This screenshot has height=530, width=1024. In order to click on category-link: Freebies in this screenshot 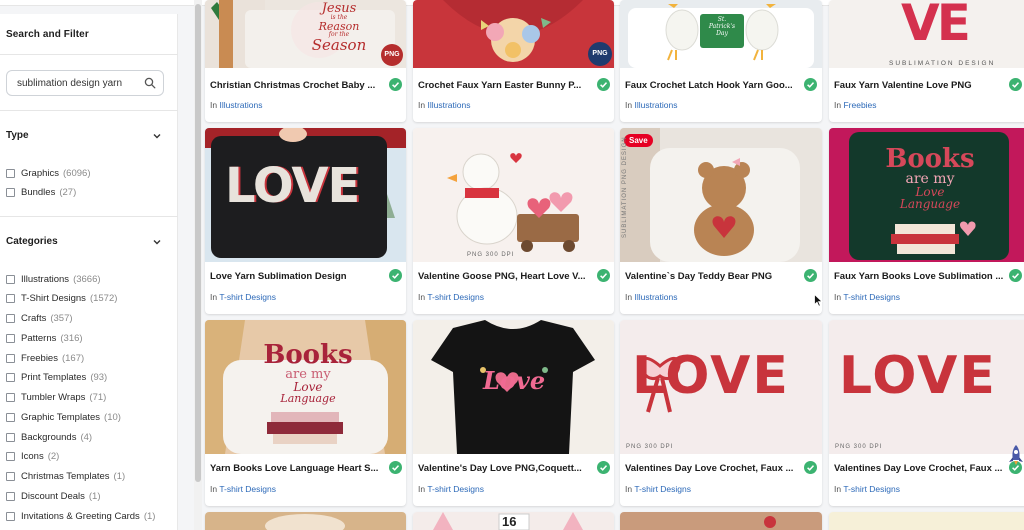, I will do `click(859, 105)`.